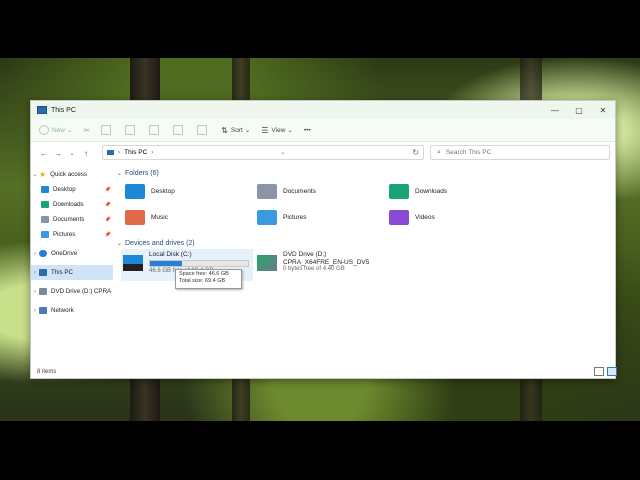  What do you see at coordinates (281, 217) in the screenshot?
I see `folder-pictures: Pictures` at bounding box center [281, 217].